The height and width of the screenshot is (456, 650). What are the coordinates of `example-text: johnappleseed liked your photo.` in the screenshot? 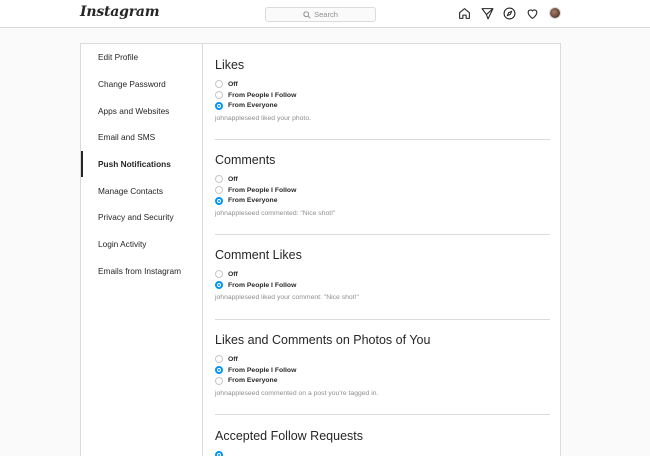 It's located at (263, 119).